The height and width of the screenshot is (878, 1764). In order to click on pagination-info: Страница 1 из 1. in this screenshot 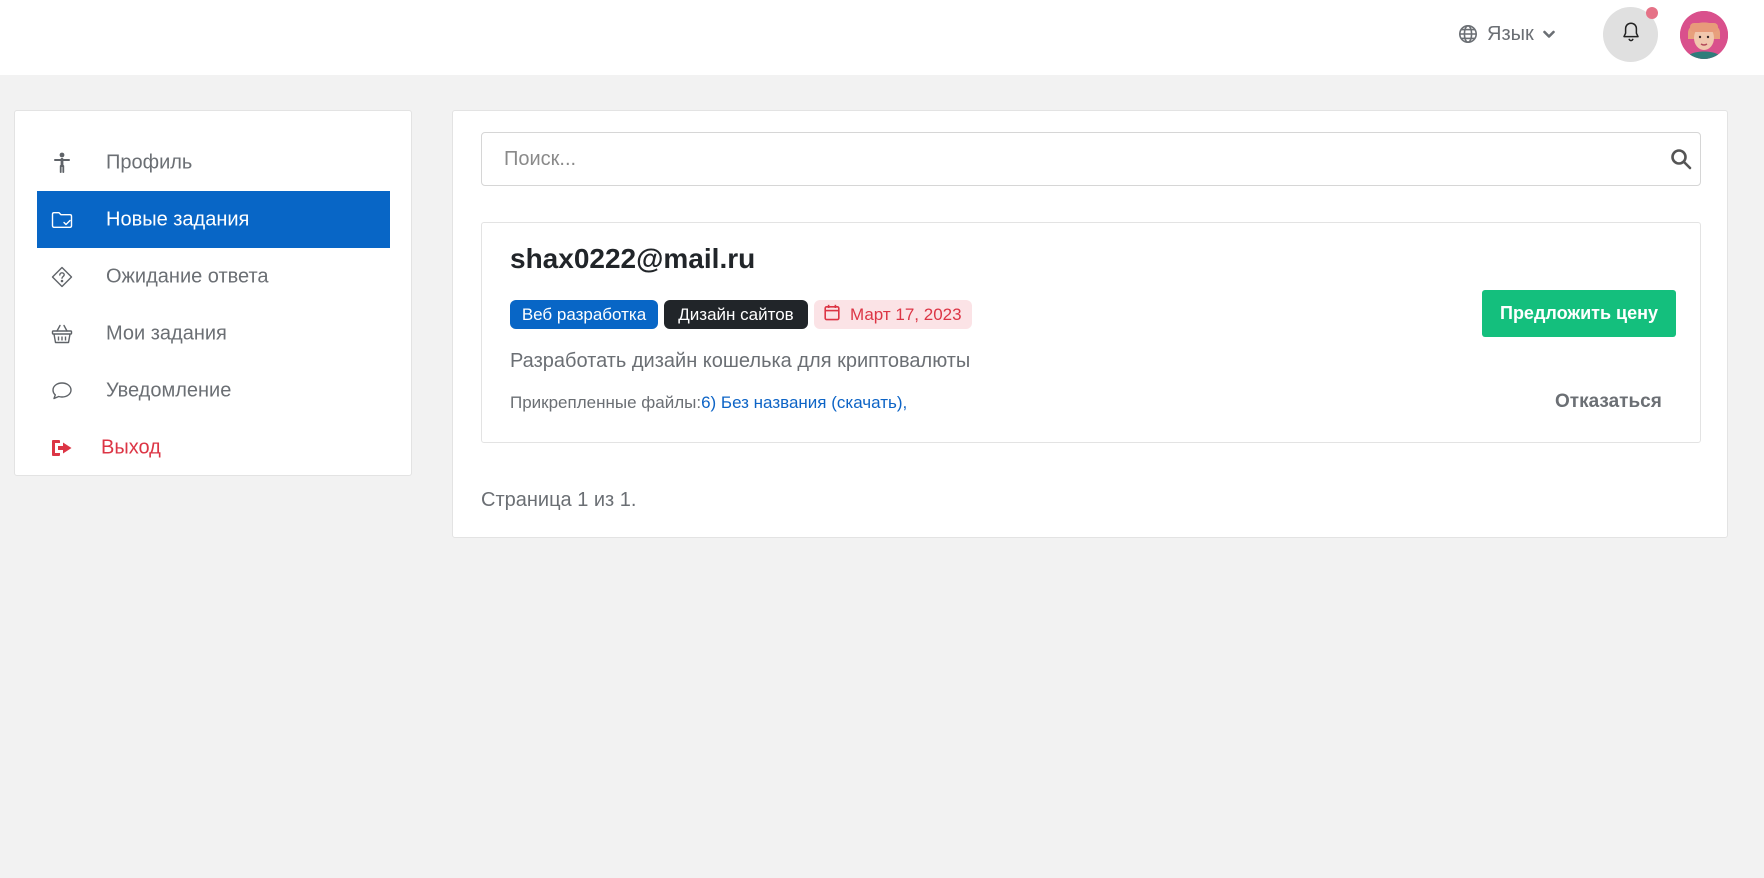, I will do `click(559, 500)`.